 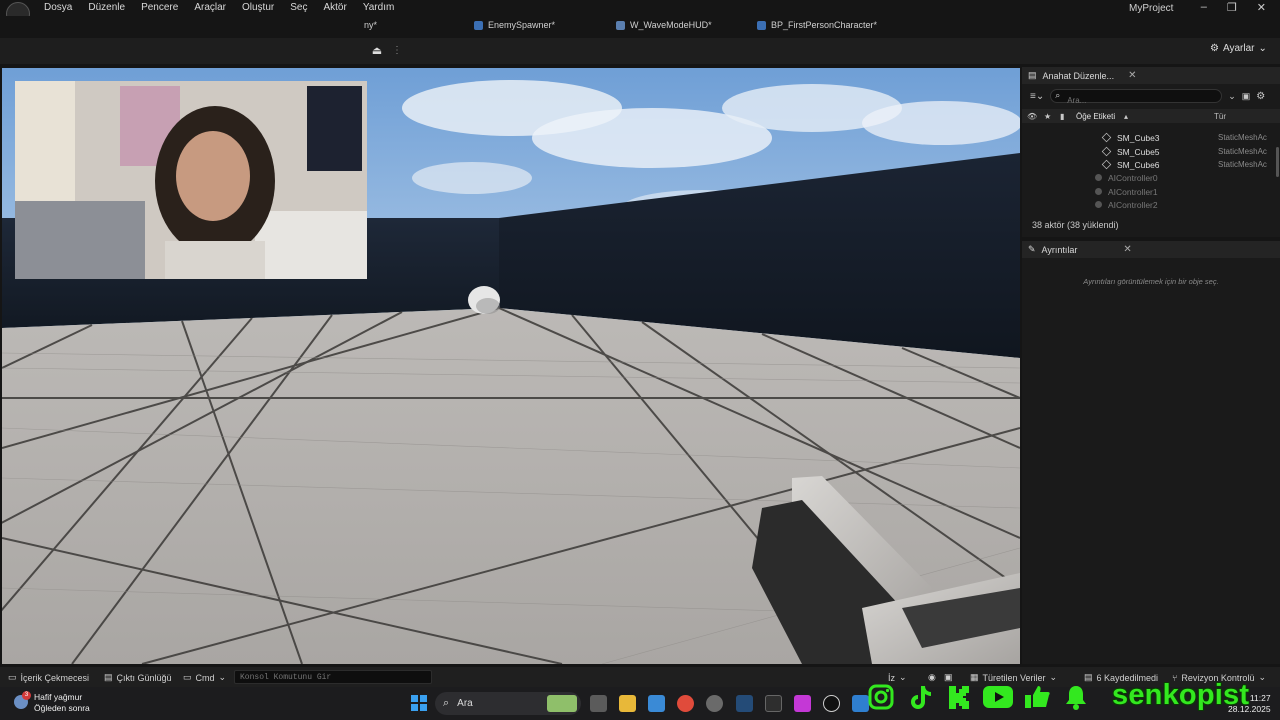 What do you see at coordinates (685, 703) in the screenshot?
I see `chrome-icon` at bounding box center [685, 703].